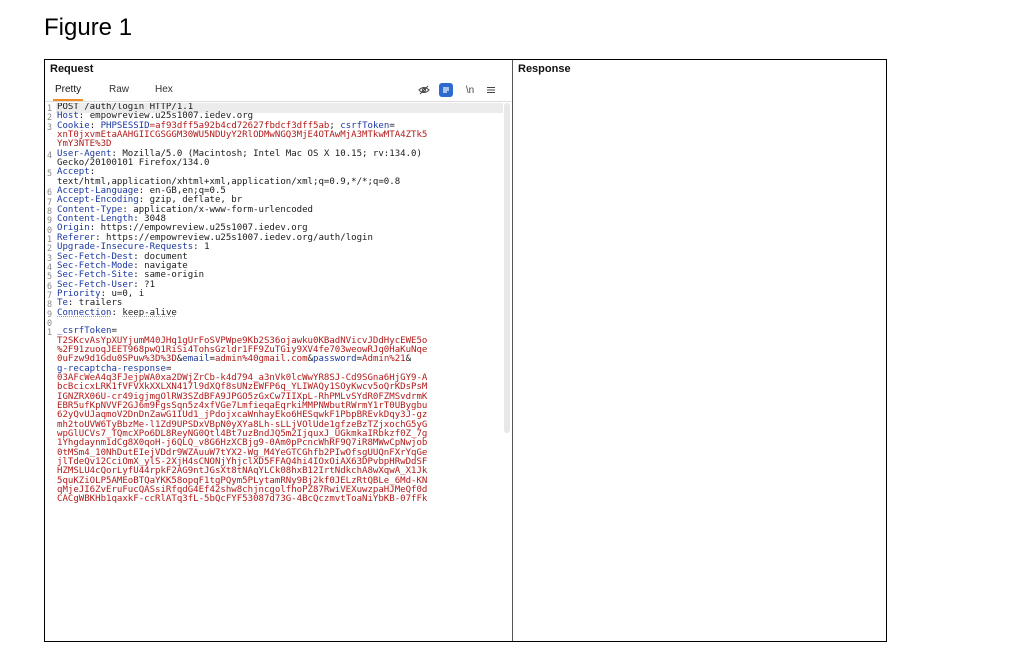  I want to click on code-token: Admin%21, so click(384, 359).